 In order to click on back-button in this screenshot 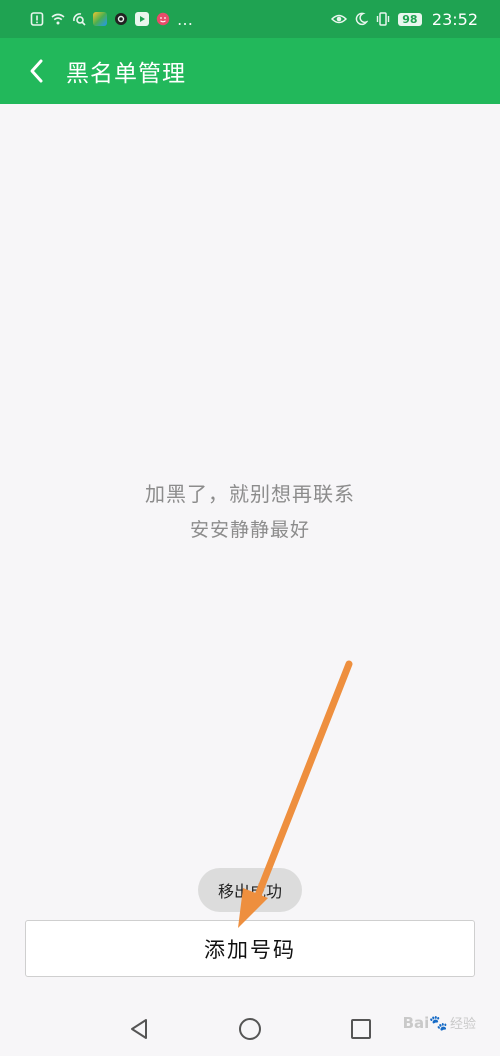, I will do `click(37, 71)`.